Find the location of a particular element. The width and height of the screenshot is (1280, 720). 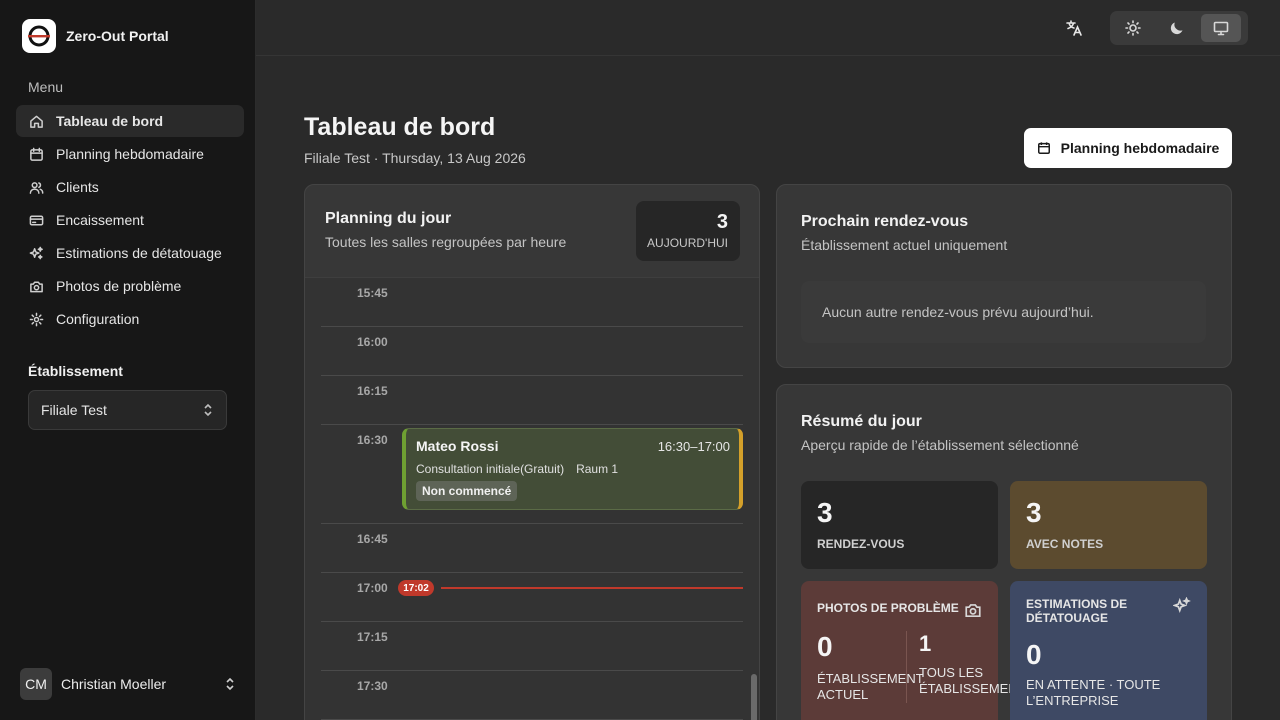

appointment-type: Consultation initiale(Gratuit) is located at coordinates (490, 469).